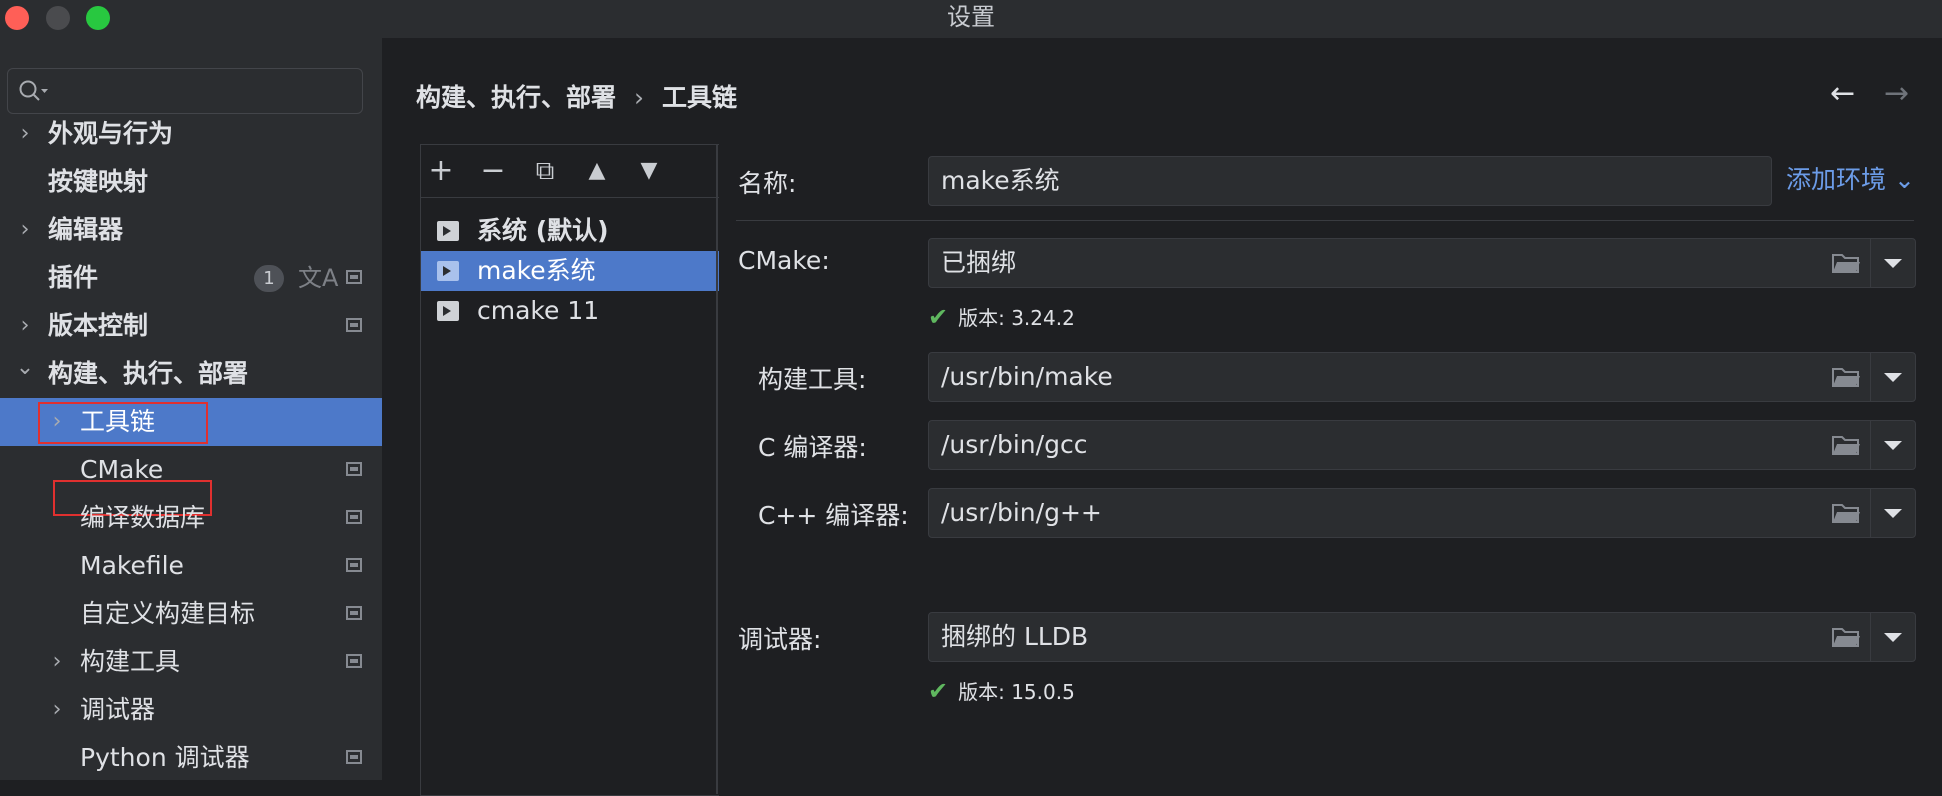  Describe the element at coordinates (1850, 178) in the screenshot. I see `add-environment-link: 添加环境 ⌄` at that location.